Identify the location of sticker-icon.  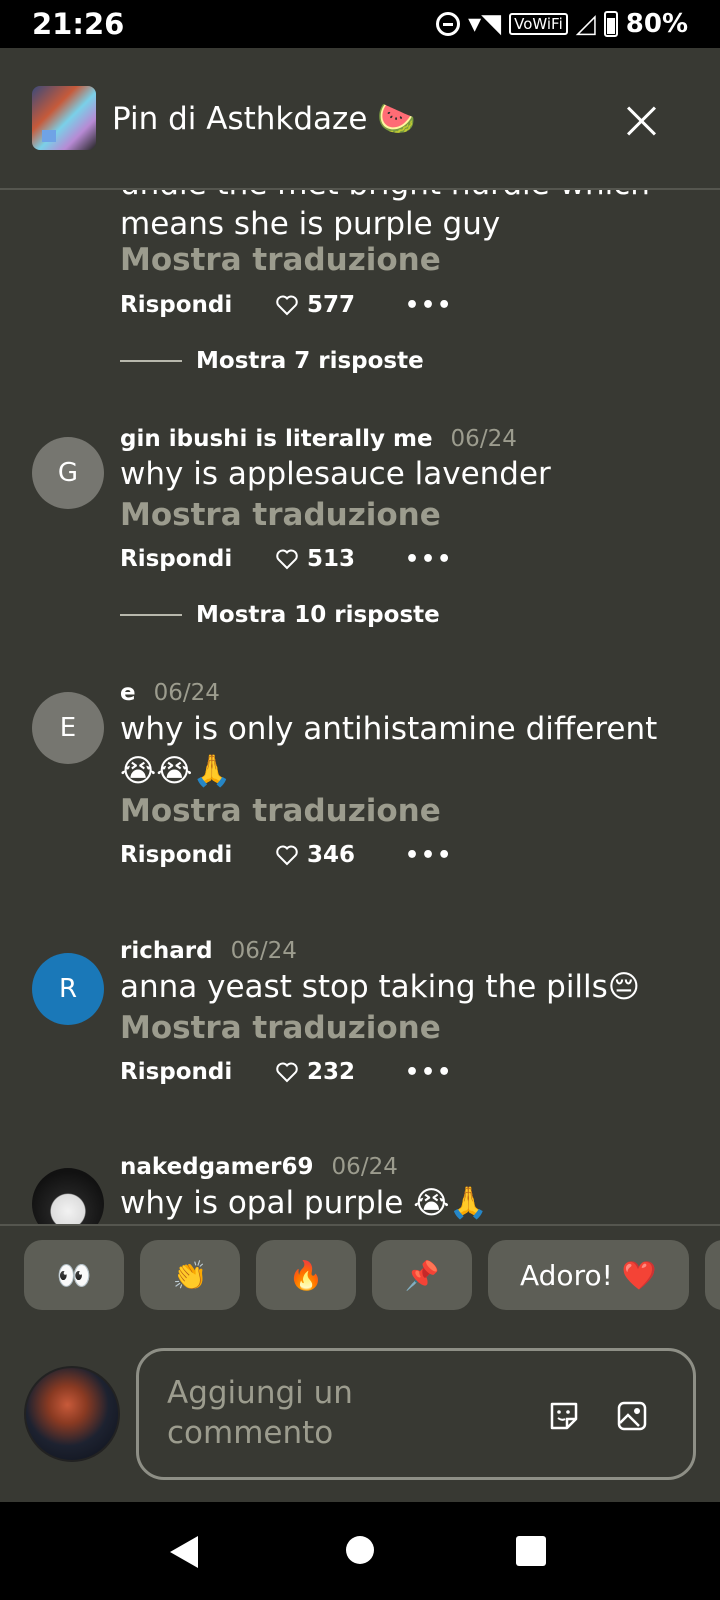
(564, 1416).